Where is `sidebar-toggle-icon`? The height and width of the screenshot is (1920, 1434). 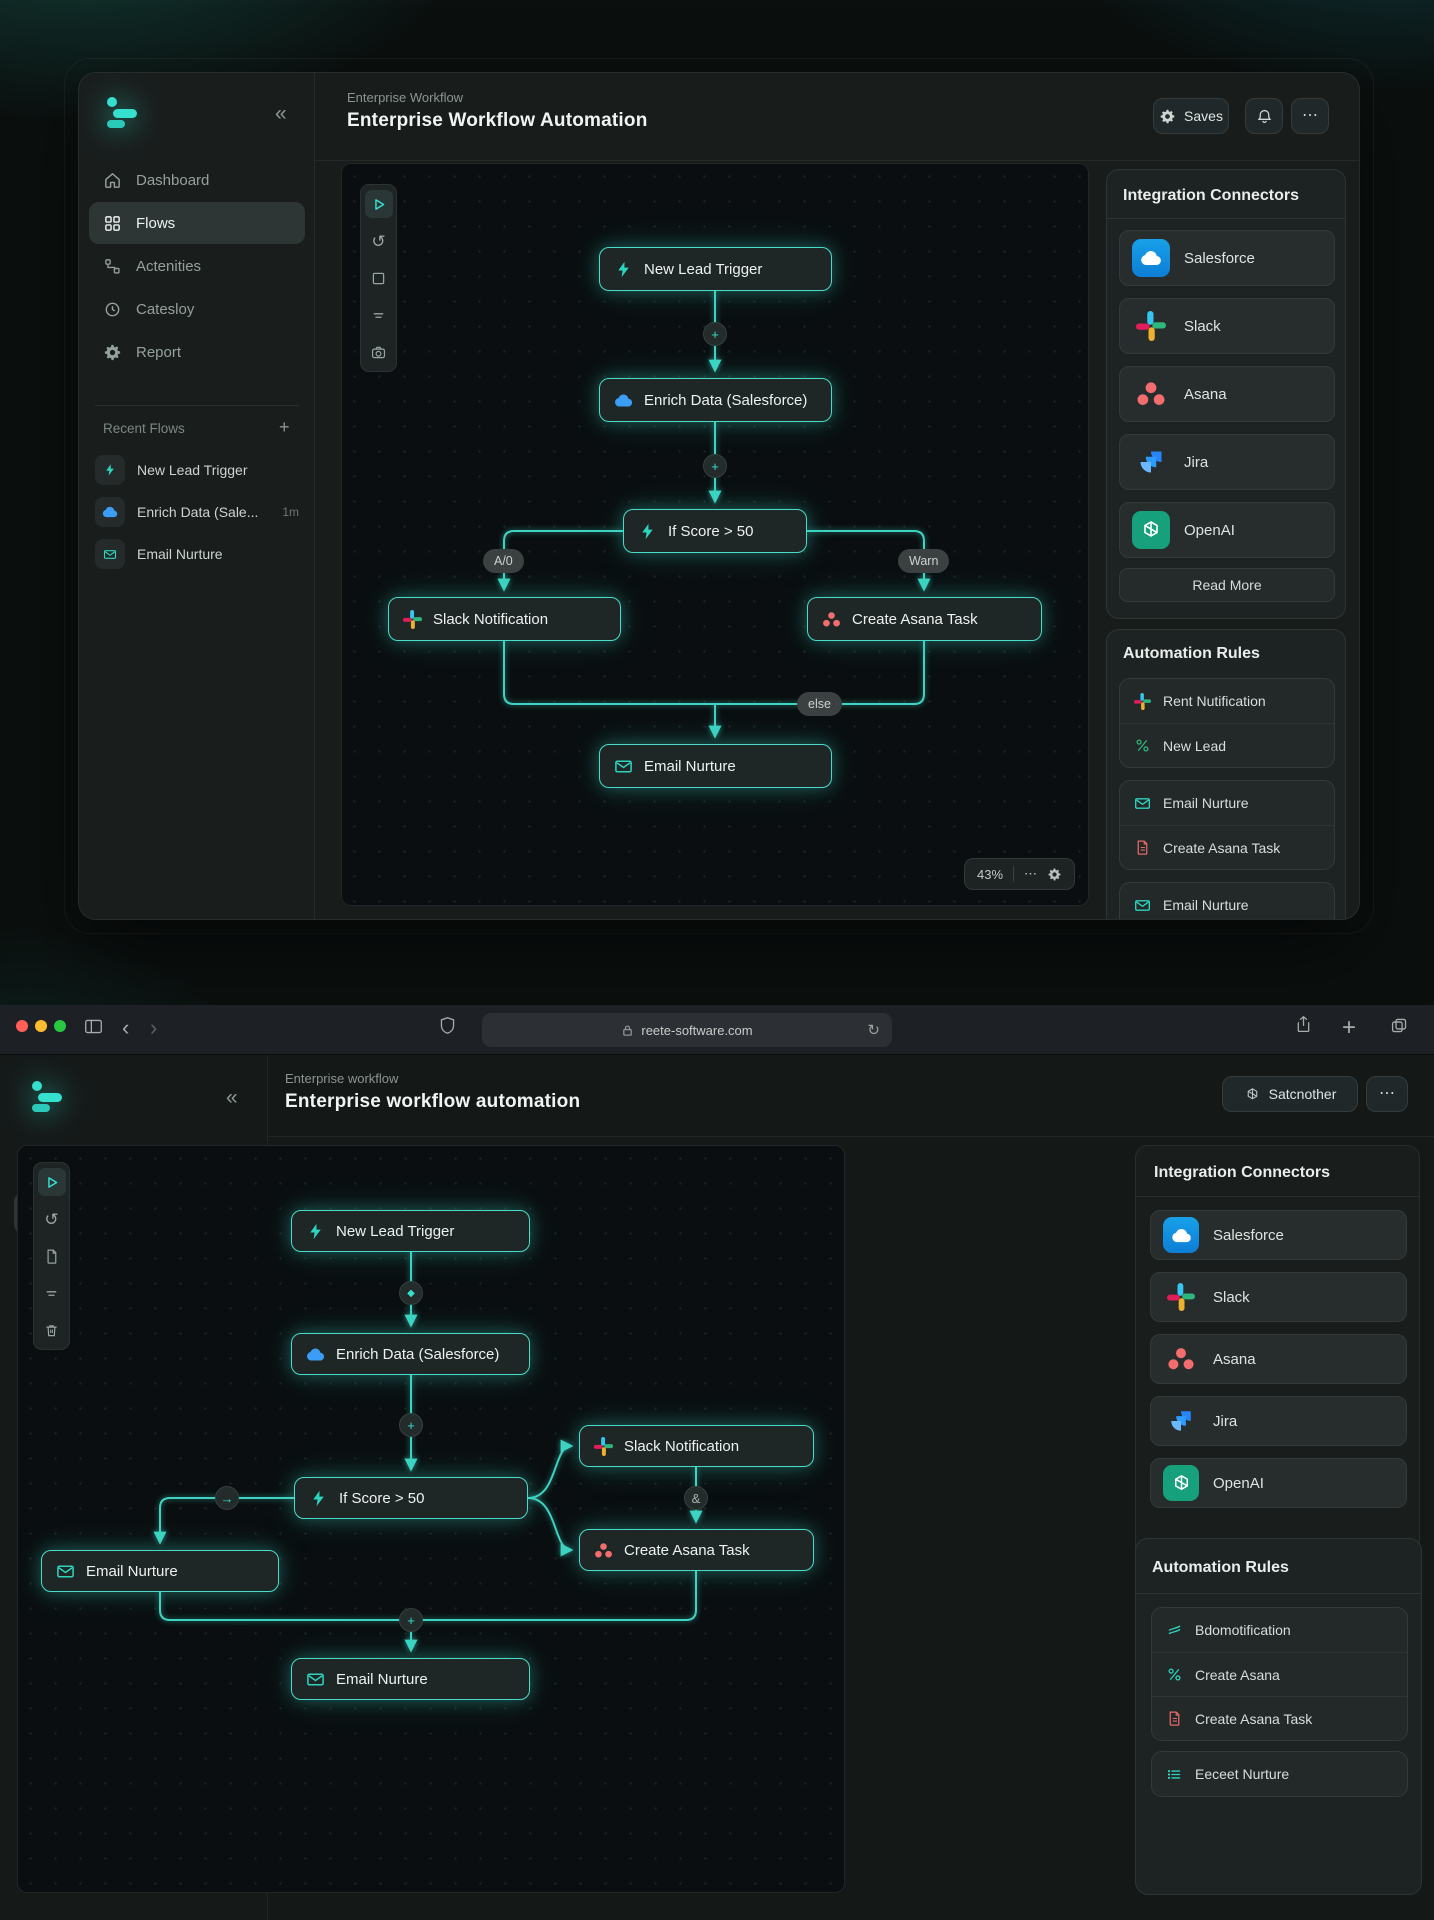 sidebar-toggle-icon is located at coordinates (93, 1026).